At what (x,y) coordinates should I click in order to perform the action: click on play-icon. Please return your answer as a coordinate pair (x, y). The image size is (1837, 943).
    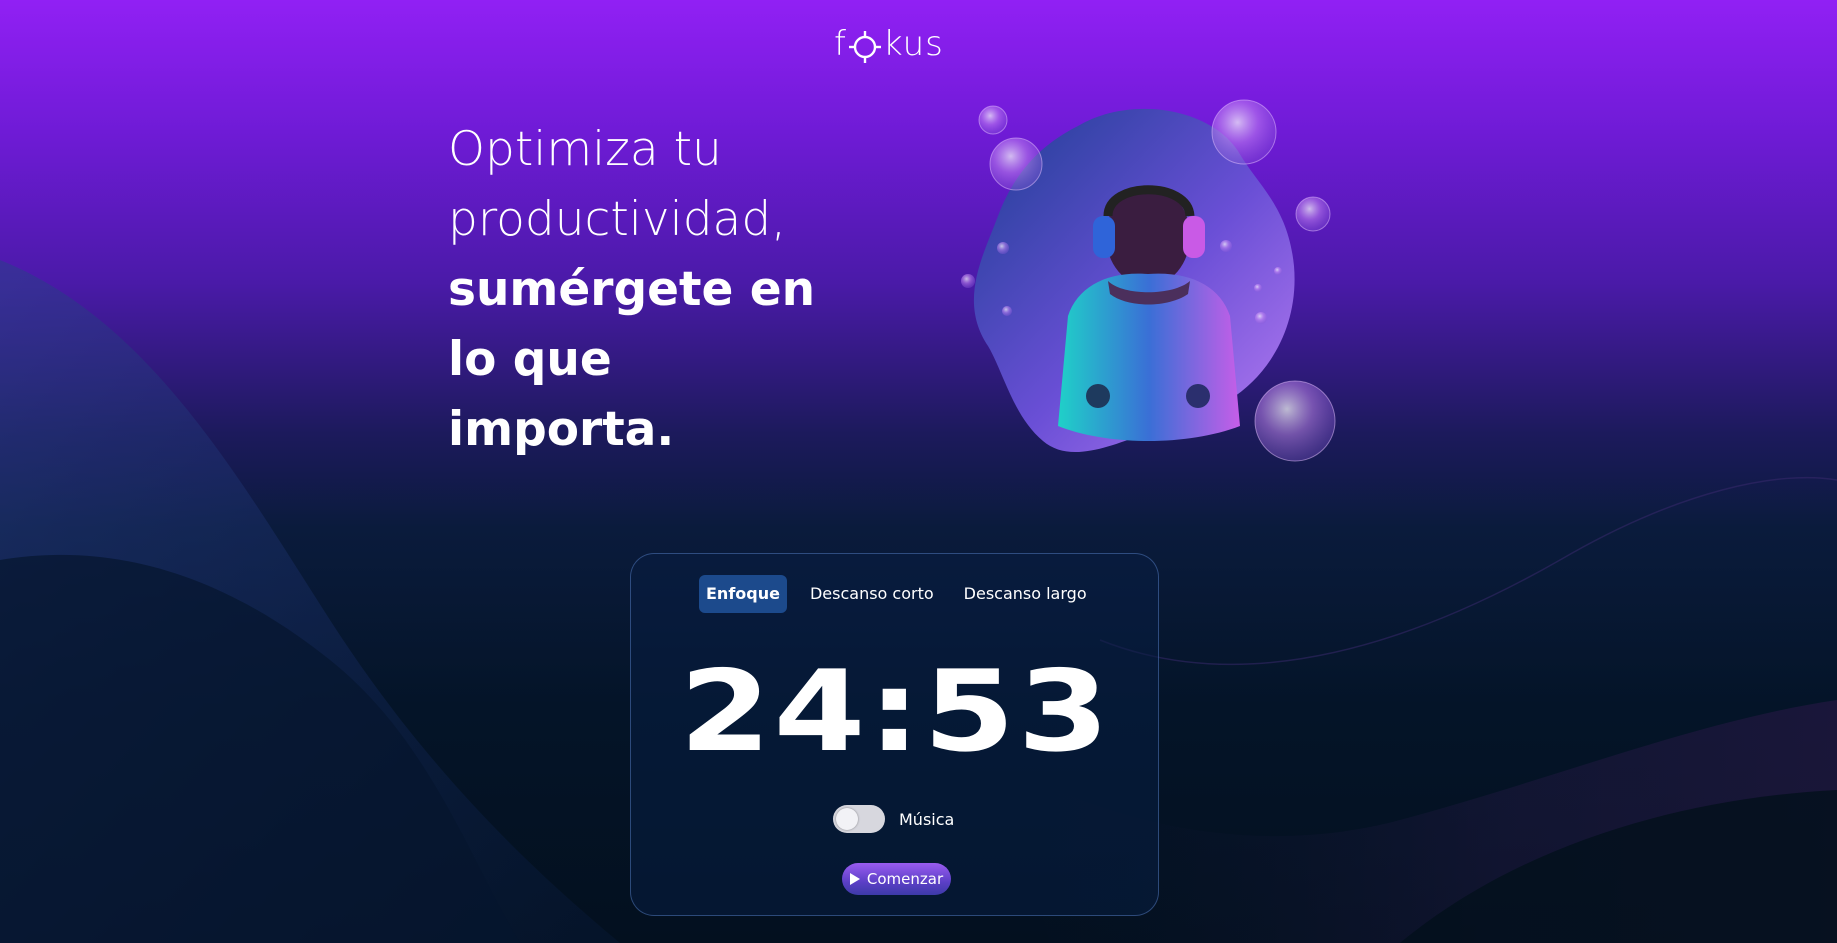
    Looking at the image, I should click on (854, 879).